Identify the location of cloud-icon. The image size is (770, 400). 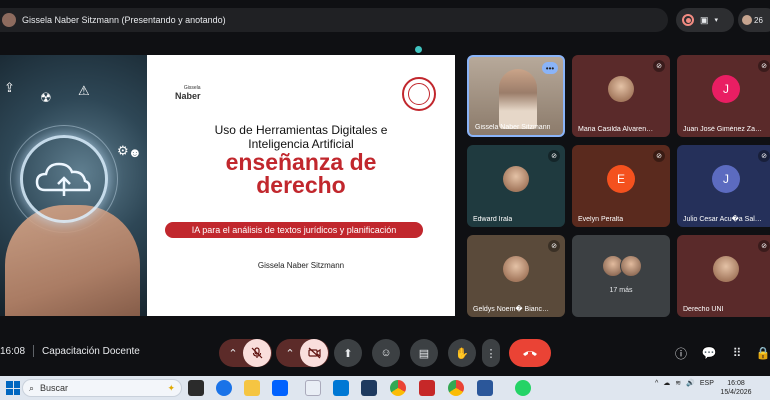
(64, 179).